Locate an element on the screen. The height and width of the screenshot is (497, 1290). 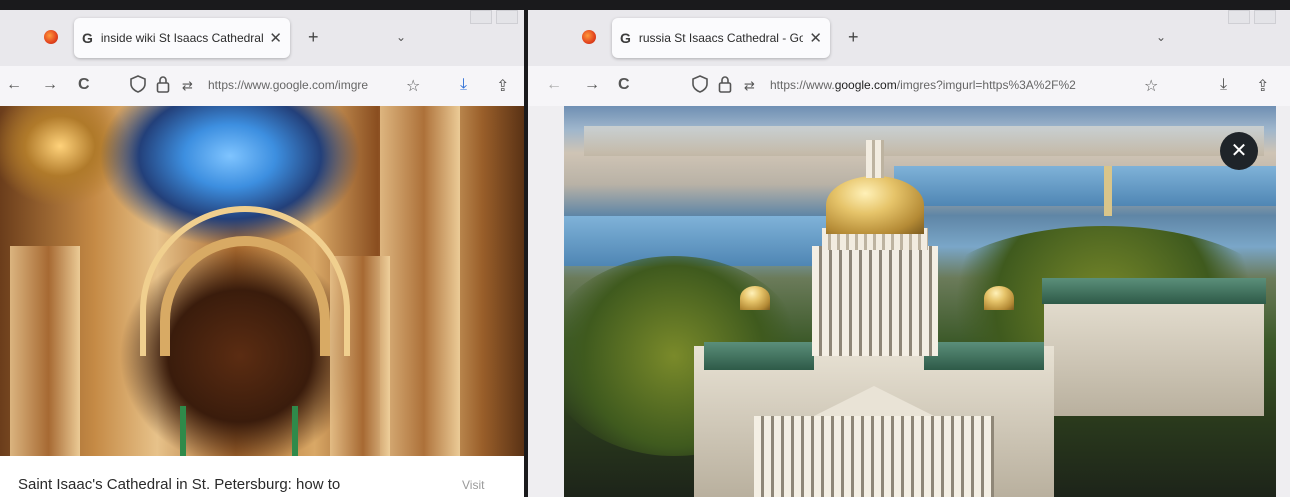
portico-columns is located at coordinates (874, 456).